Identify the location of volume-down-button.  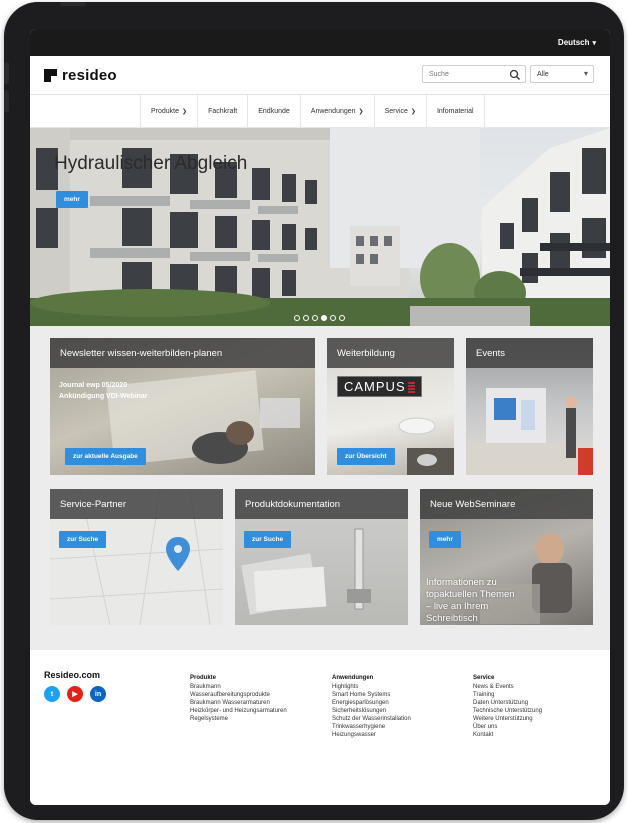
(6, 101).